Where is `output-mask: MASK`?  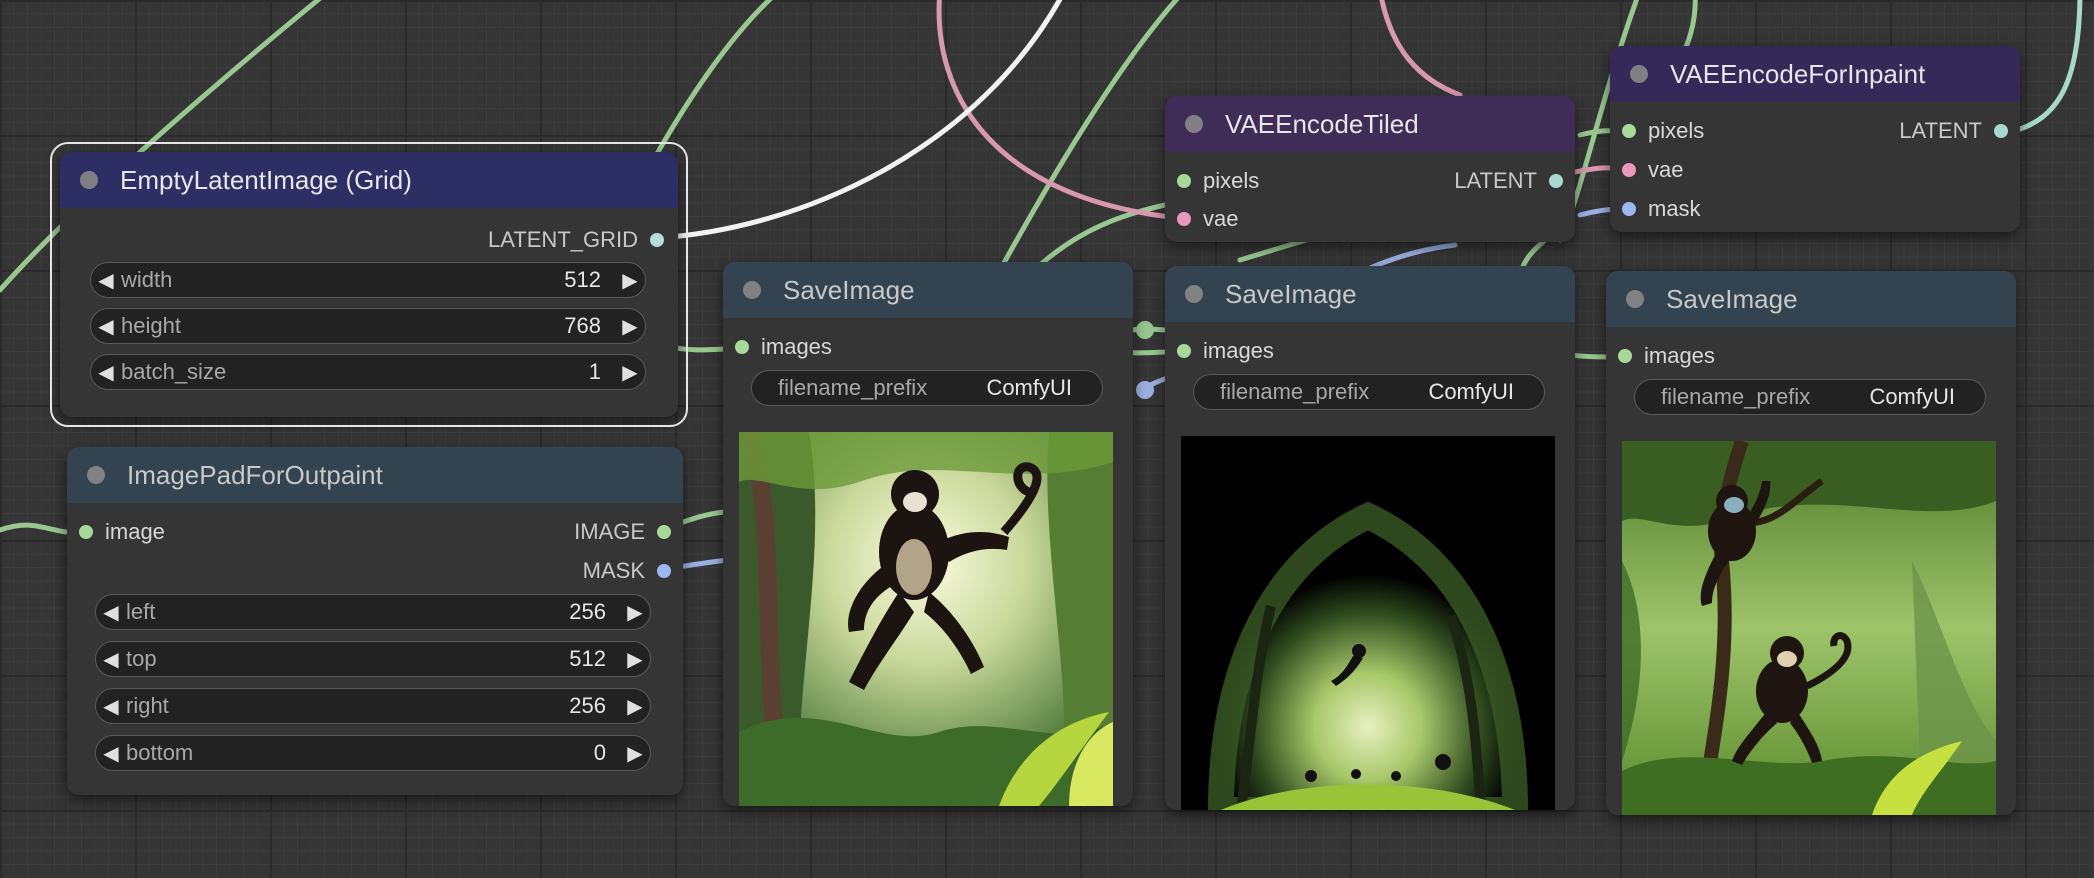 output-mask: MASK is located at coordinates (627, 571).